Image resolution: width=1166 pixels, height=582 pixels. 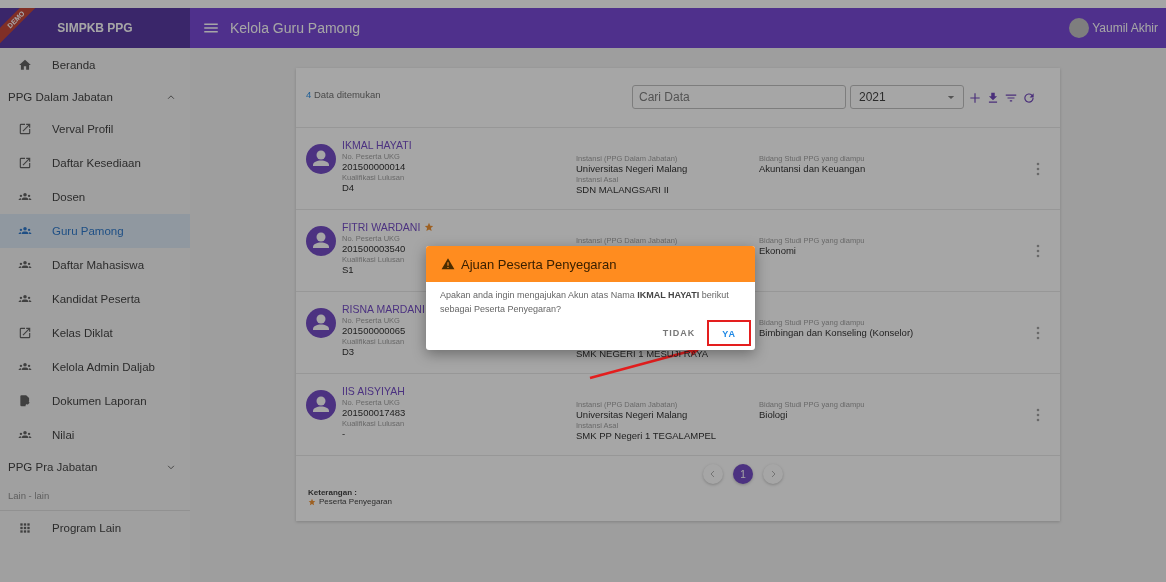 I want to click on cancel-button: TIDAK, so click(x=679, y=333).